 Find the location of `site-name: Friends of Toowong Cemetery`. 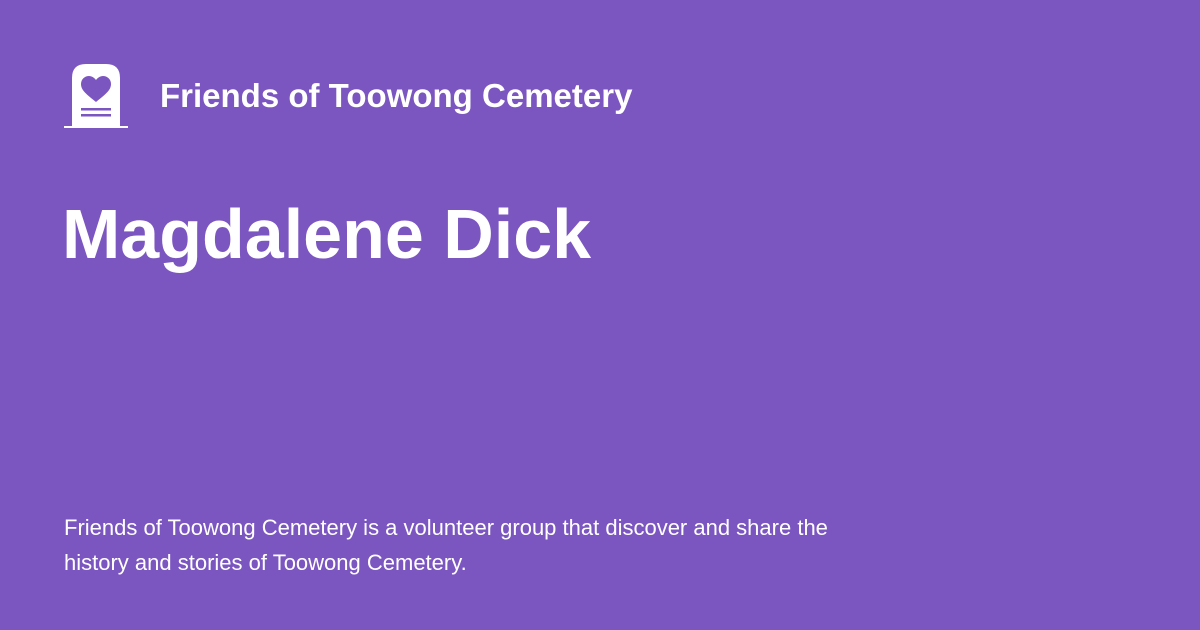

site-name: Friends of Toowong Cemetery is located at coordinates (396, 95).